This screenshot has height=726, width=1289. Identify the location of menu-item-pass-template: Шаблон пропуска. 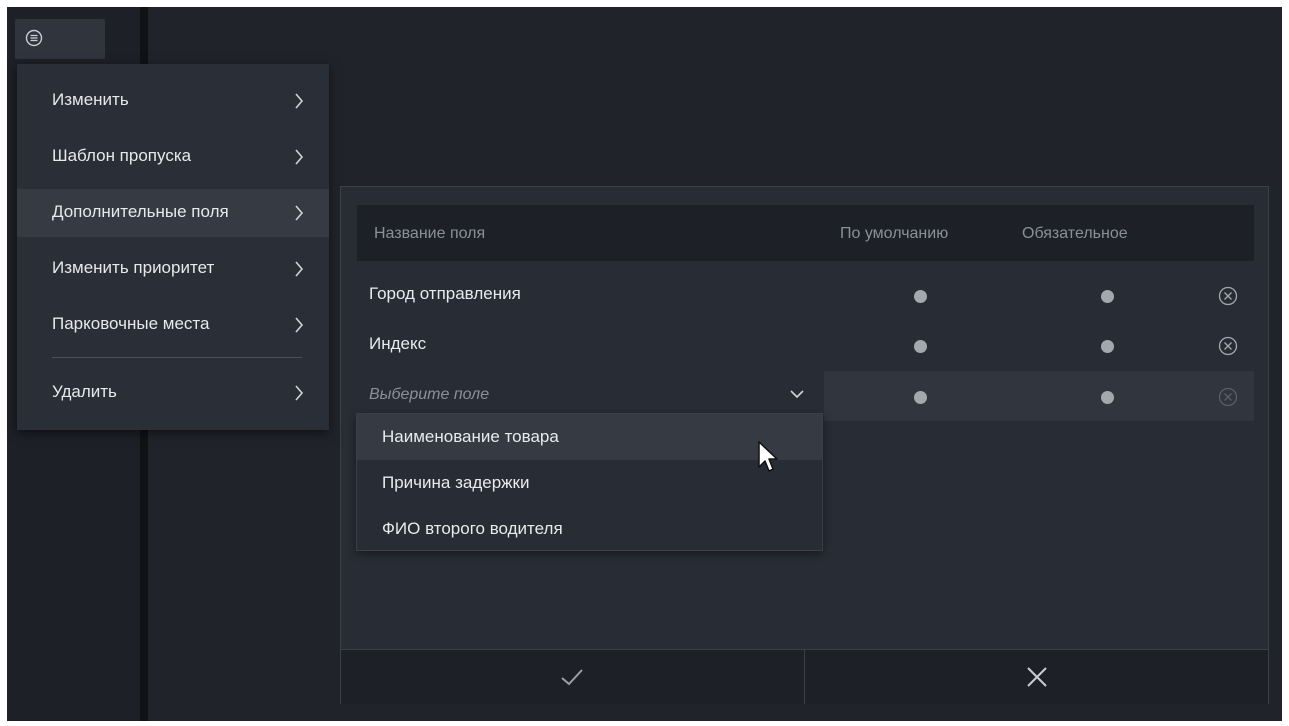
(173, 157).